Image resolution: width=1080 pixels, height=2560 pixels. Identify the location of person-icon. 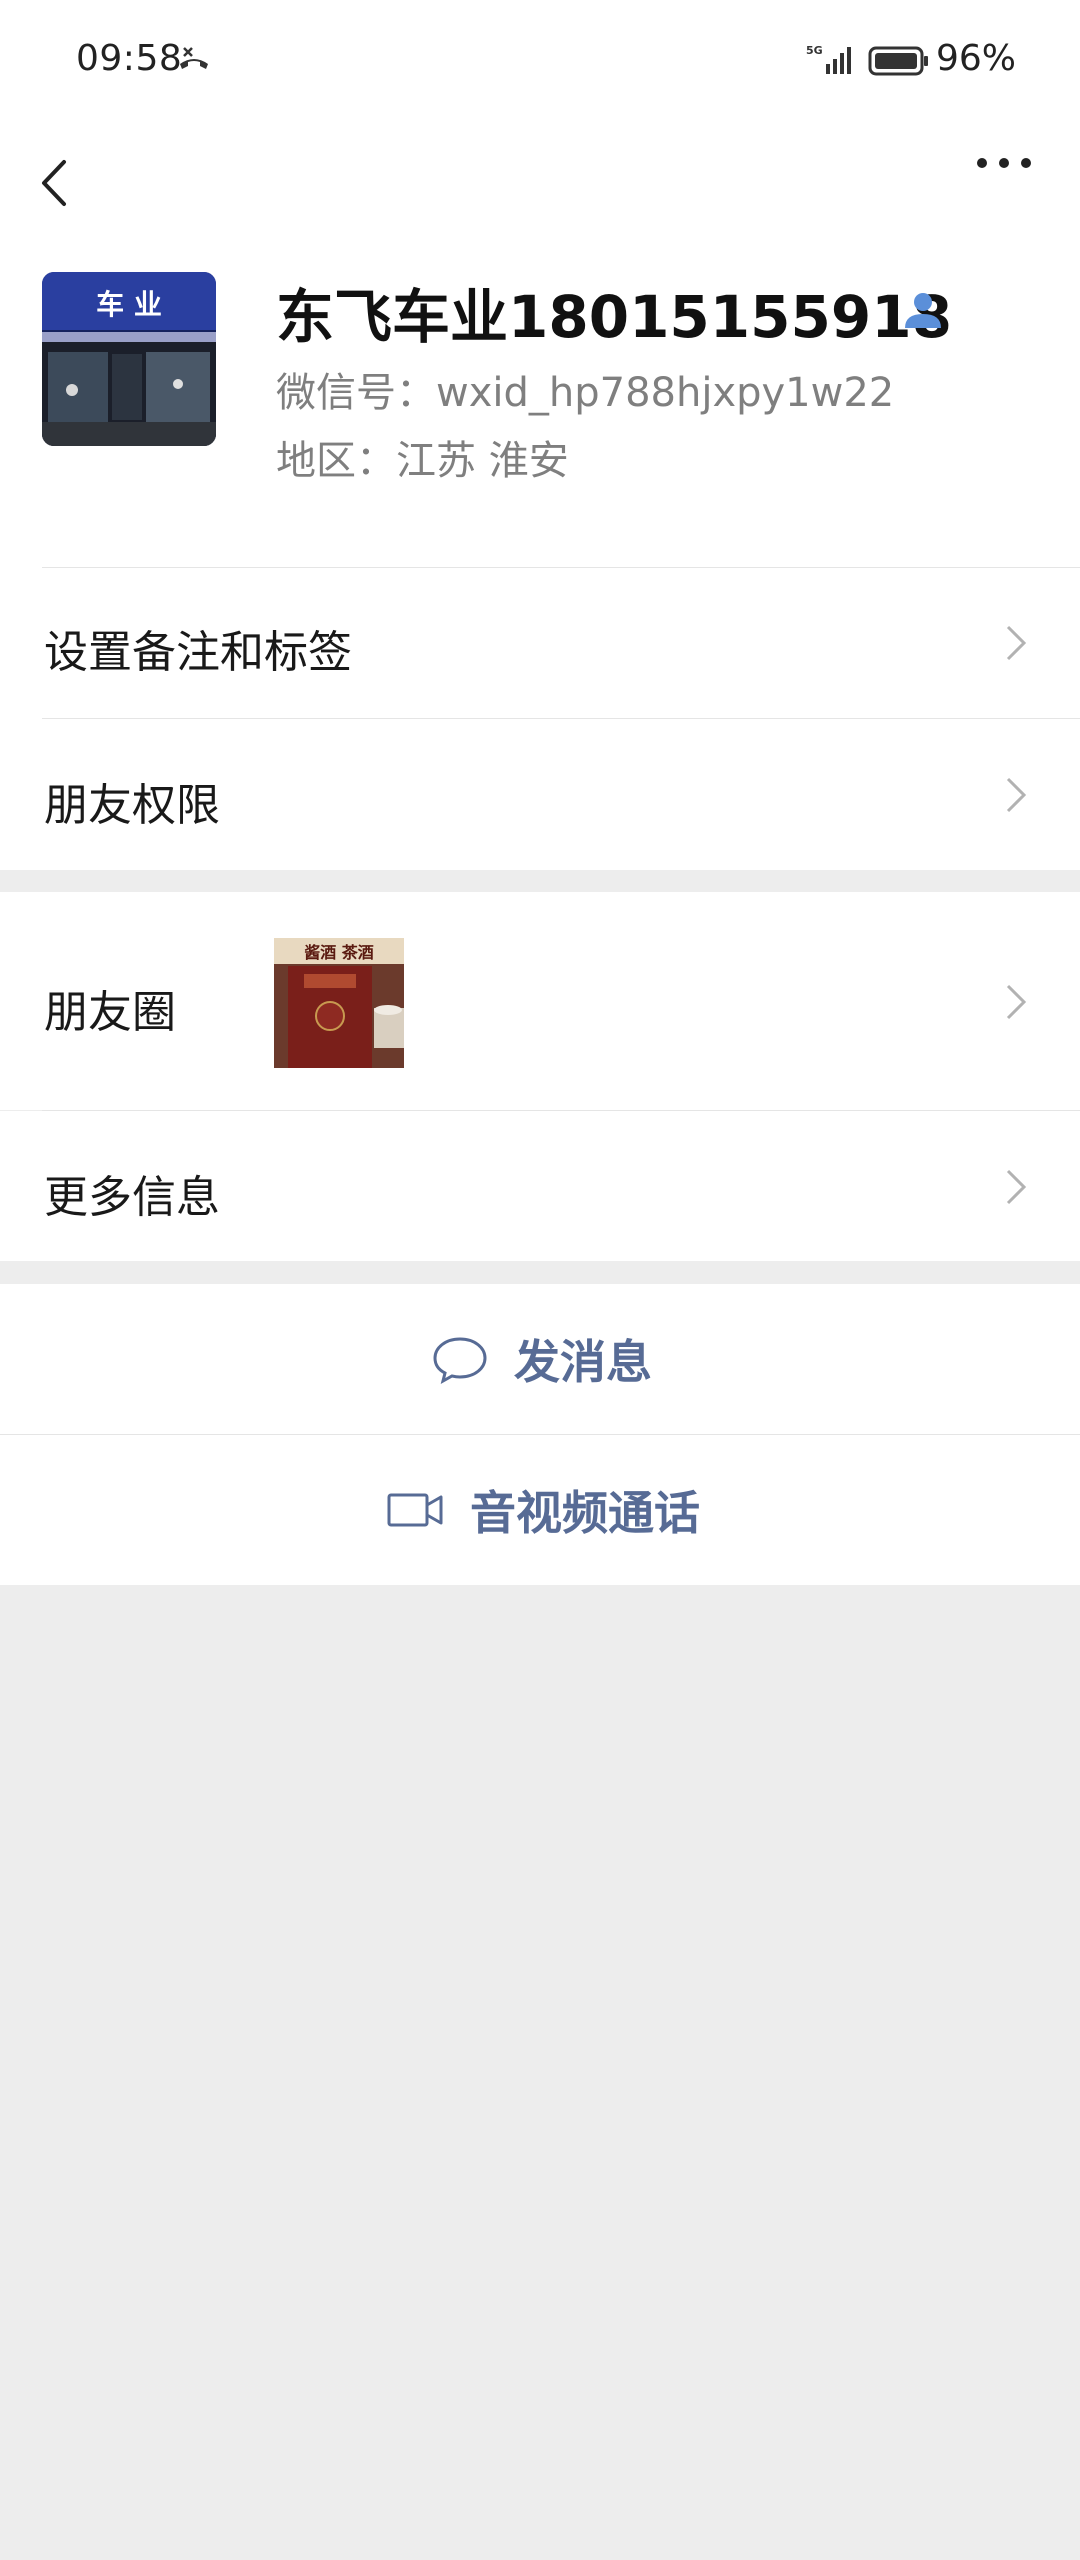
(923, 310).